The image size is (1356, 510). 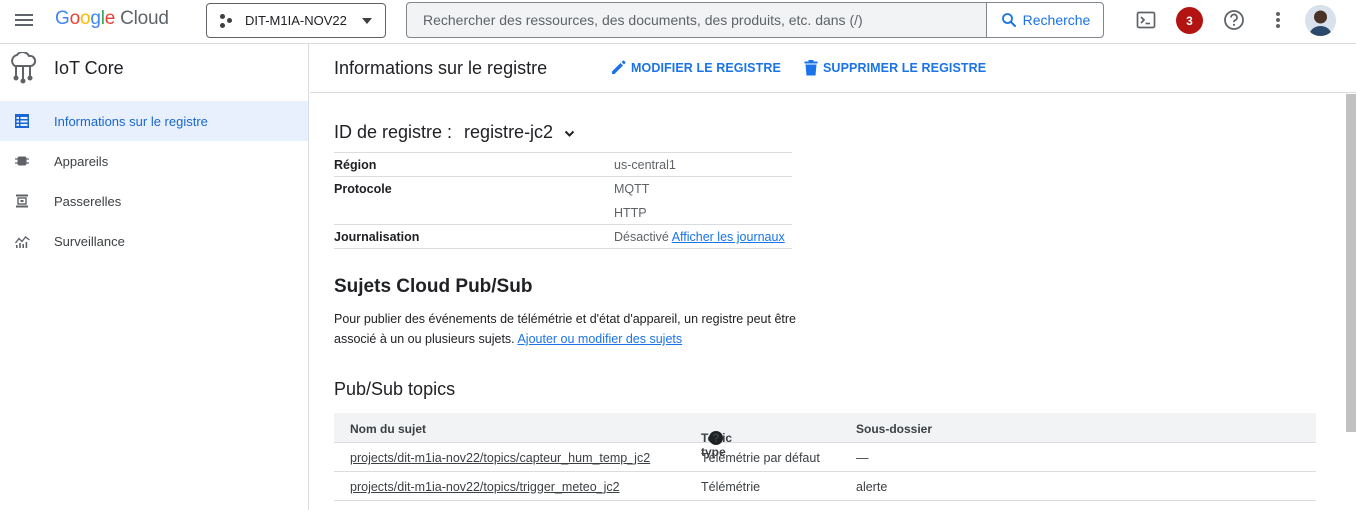 I want to click on monitoring-icon, so click(x=22, y=241).